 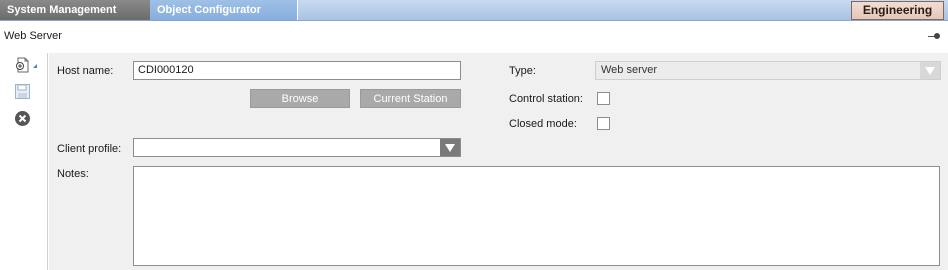 I want to click on tab-system-management: System Management, so click(x=75, y=10).